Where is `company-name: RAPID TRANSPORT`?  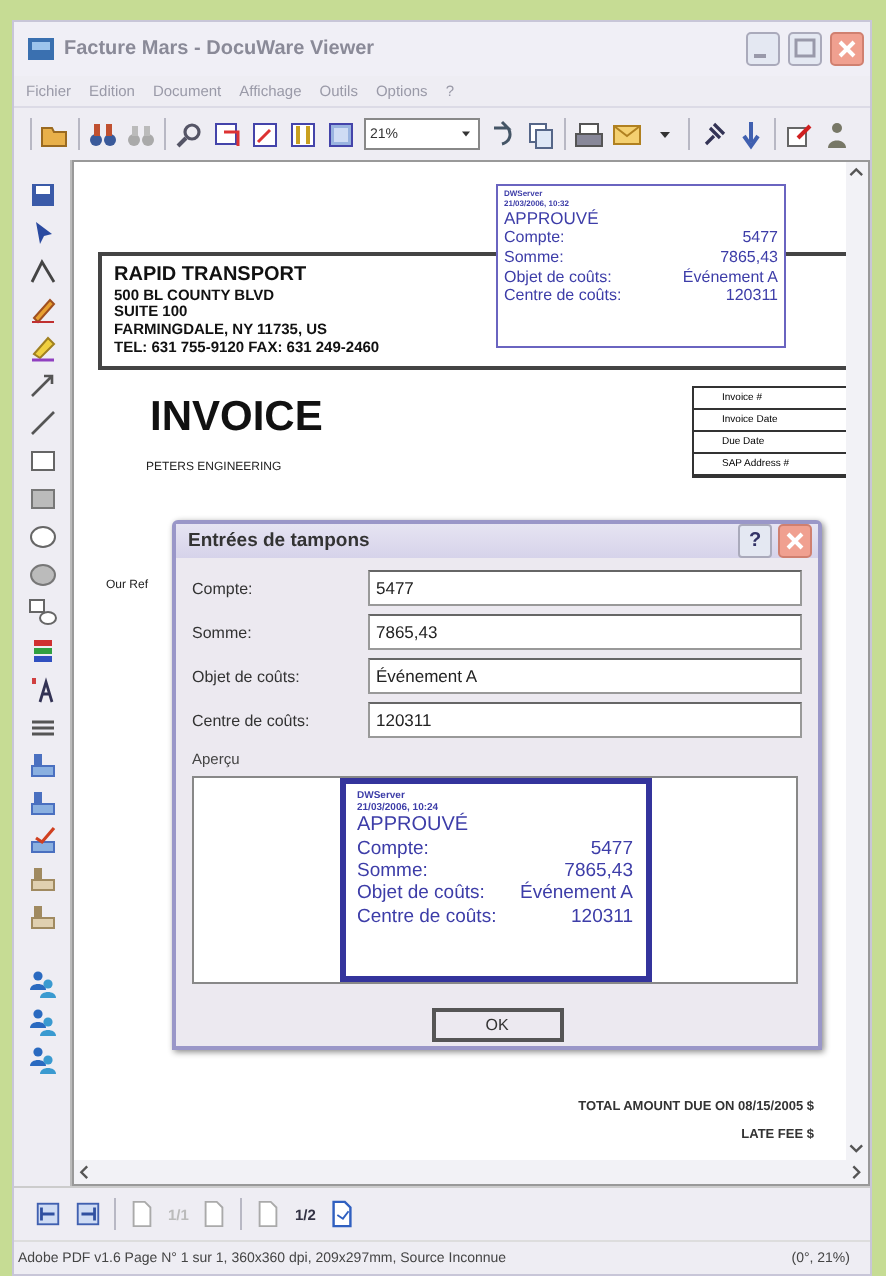
company-name: RAPID TRANSPORT is located at coordinates (210, 276).